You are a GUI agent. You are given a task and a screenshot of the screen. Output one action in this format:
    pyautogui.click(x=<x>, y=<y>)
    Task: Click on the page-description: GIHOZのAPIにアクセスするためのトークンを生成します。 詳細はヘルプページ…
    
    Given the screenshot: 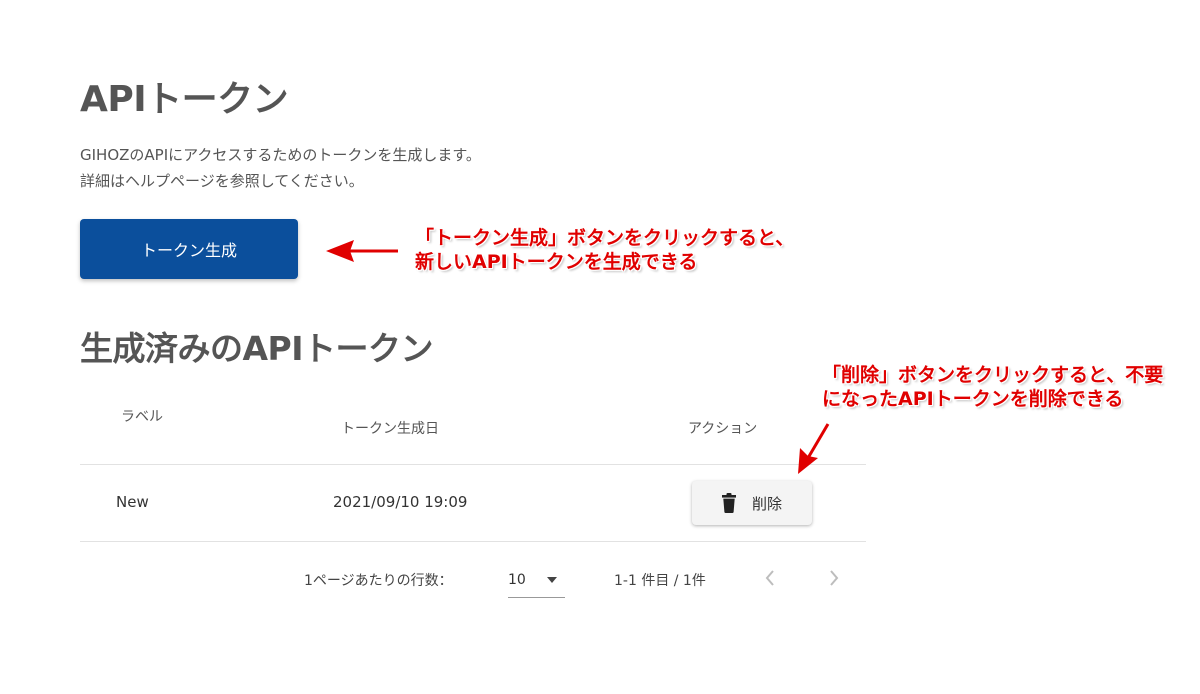 What is the action you would take?
    pyautogui.click(x=280, y=168)
    